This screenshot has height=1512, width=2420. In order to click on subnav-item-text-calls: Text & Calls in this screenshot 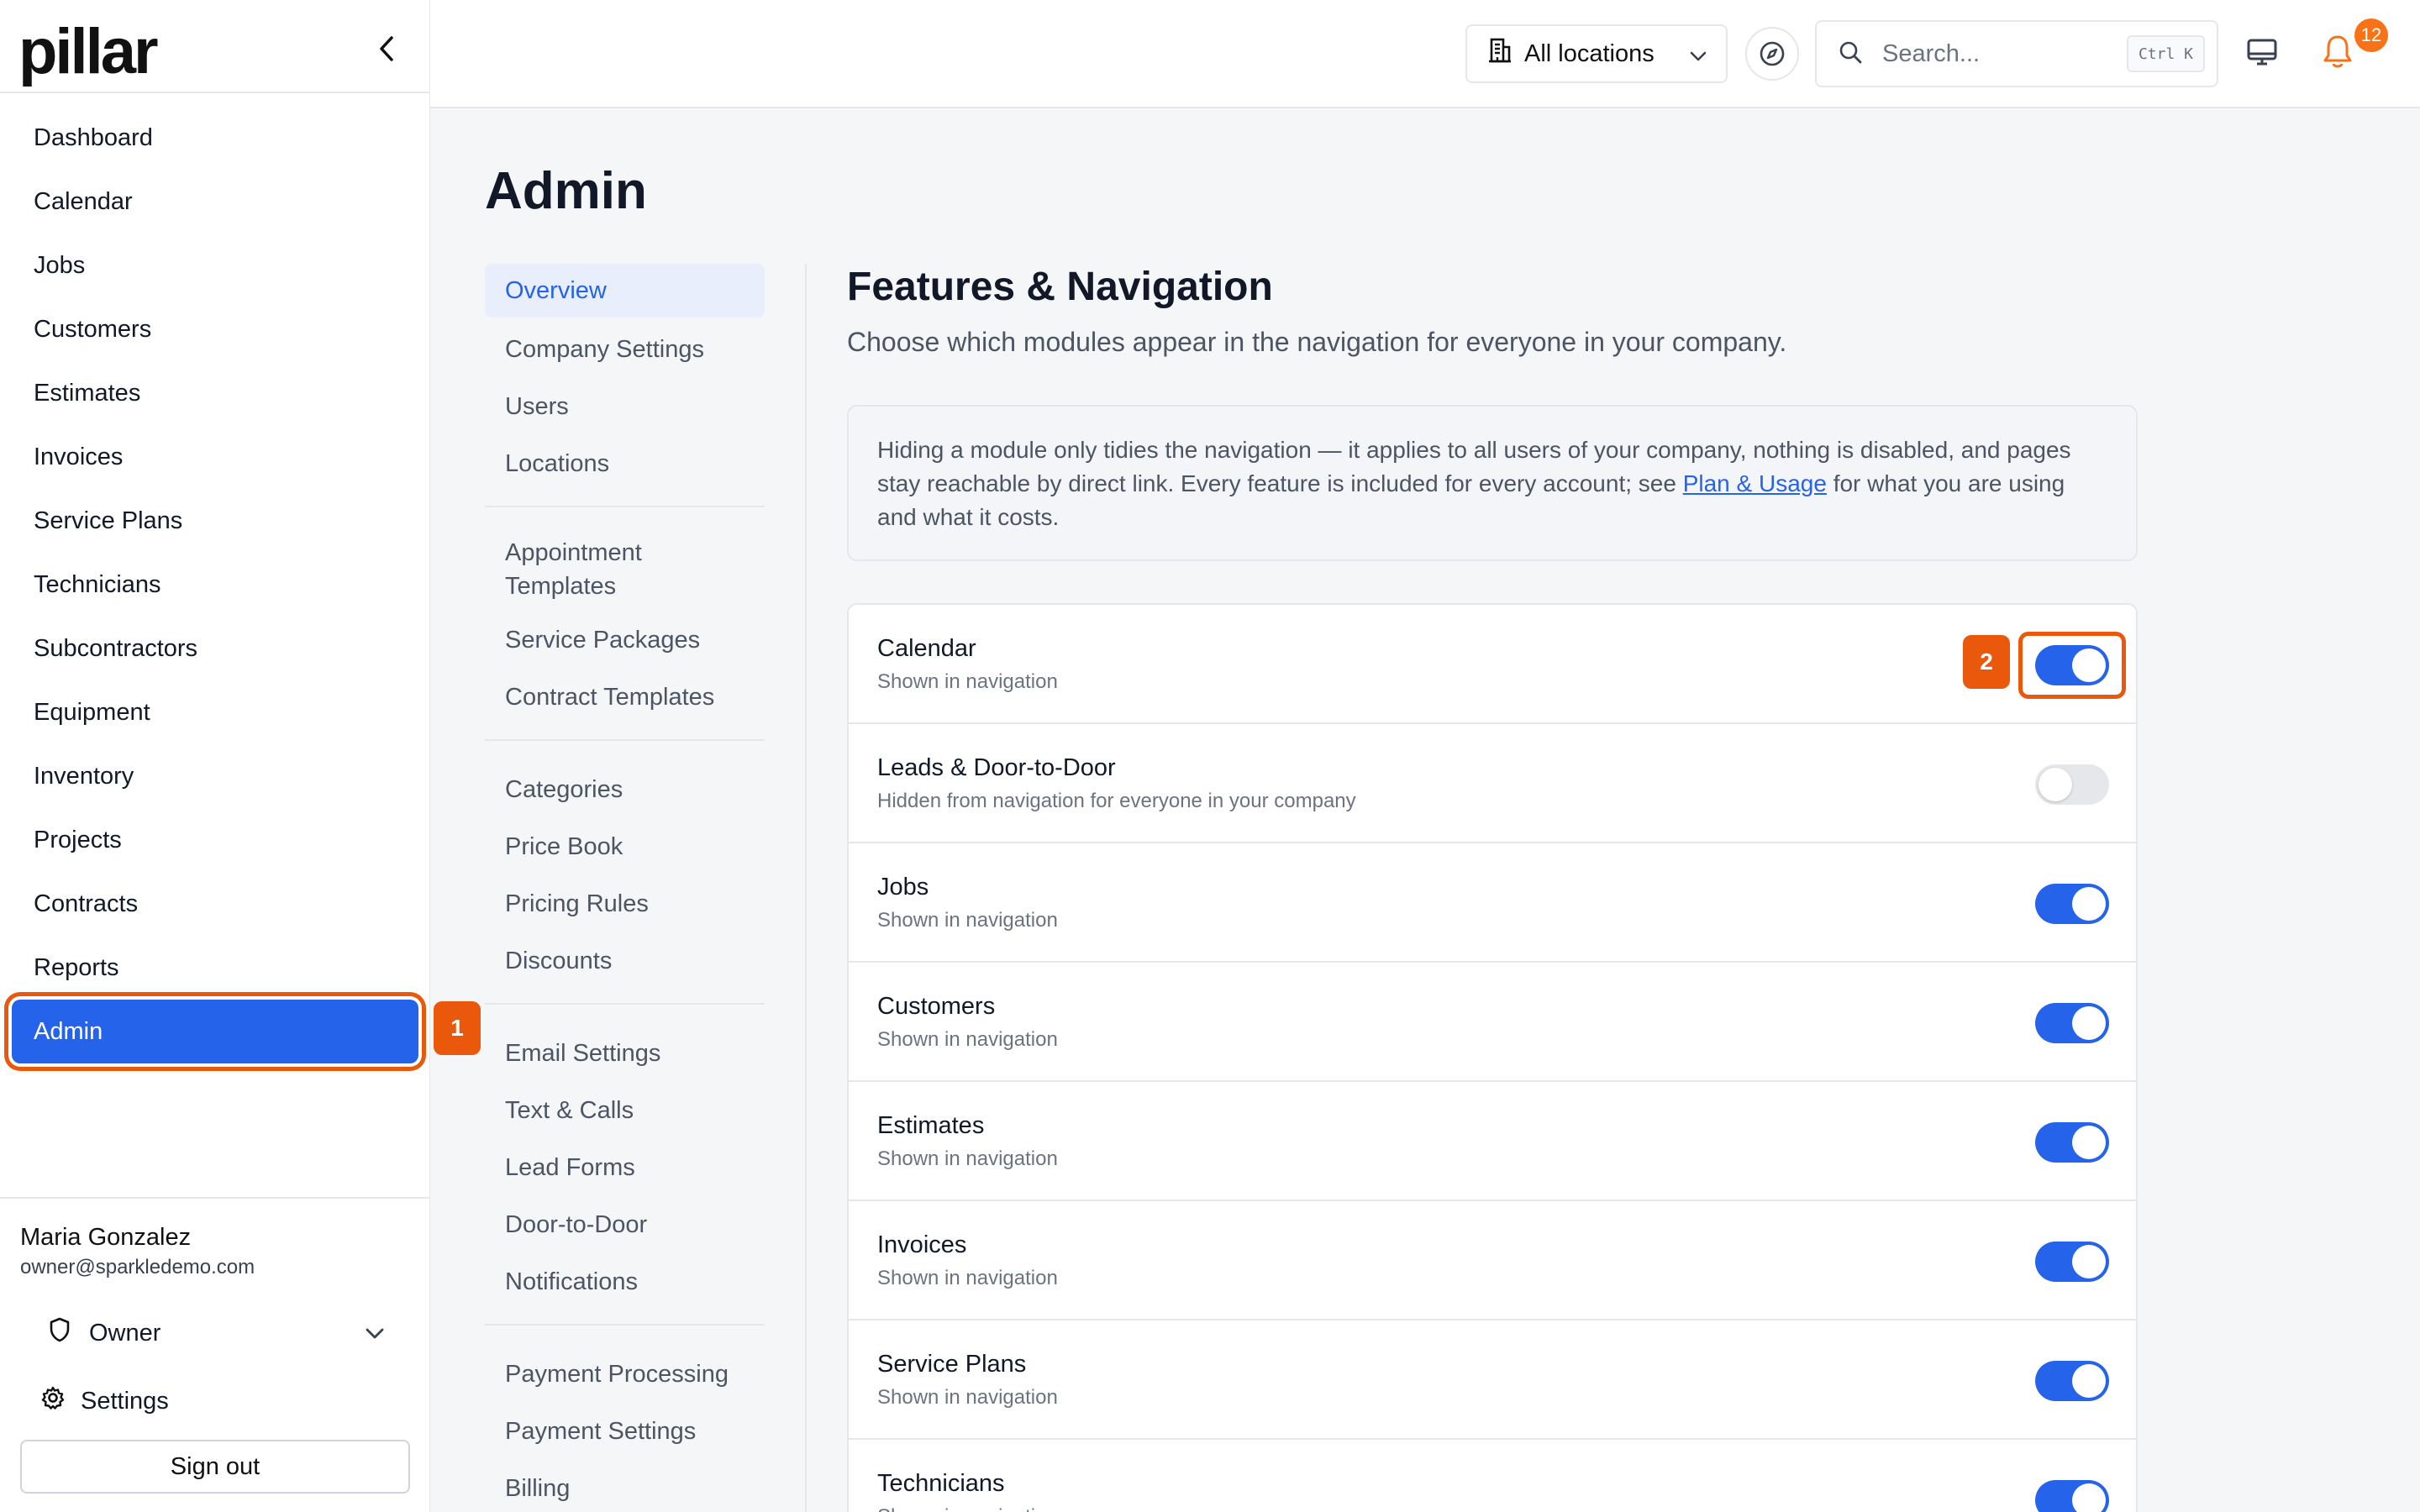, I will do `click(625, 1110)`.